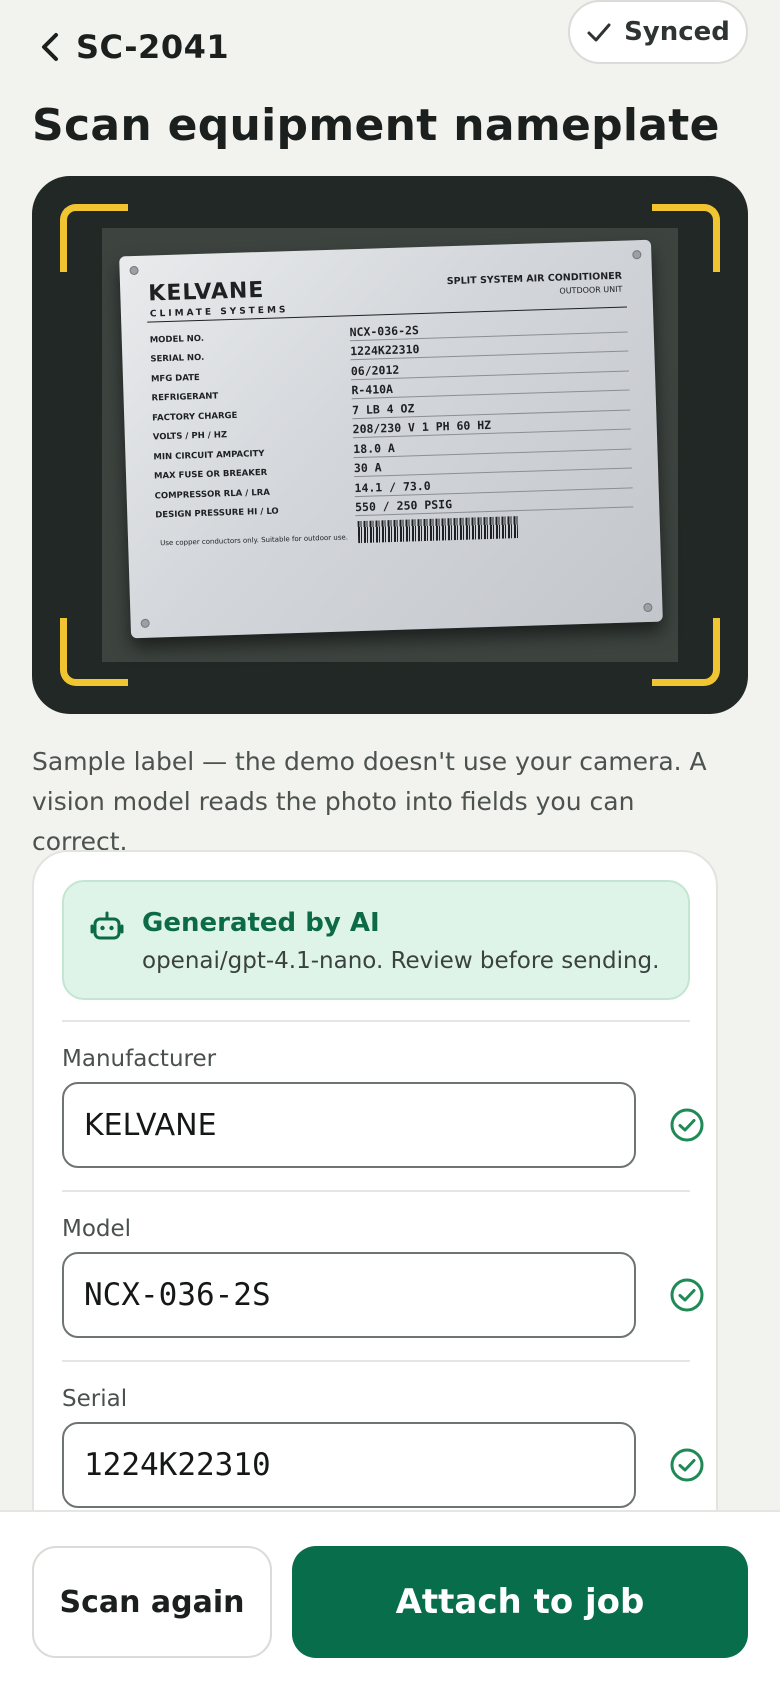  What do you see at coordinates (153, 47) in the screenshot?
I see `job-id: SC-2041` at bounding box center [153, 47].